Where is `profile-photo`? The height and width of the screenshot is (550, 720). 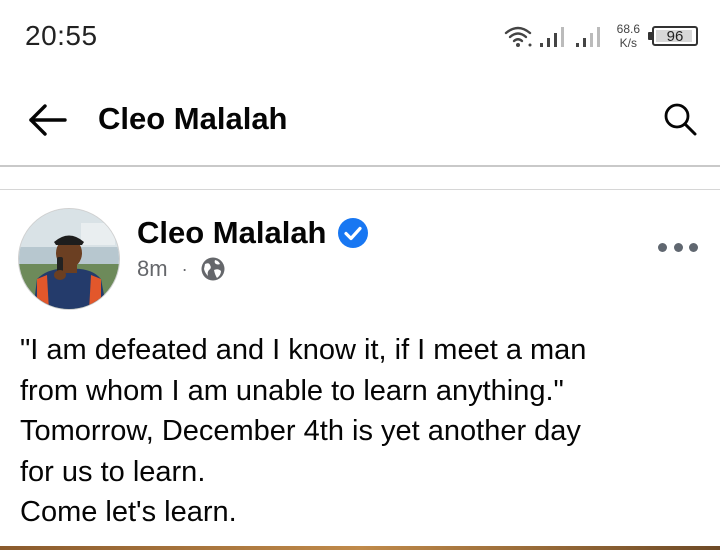
profile-photo is located at coordinates (69, 259).